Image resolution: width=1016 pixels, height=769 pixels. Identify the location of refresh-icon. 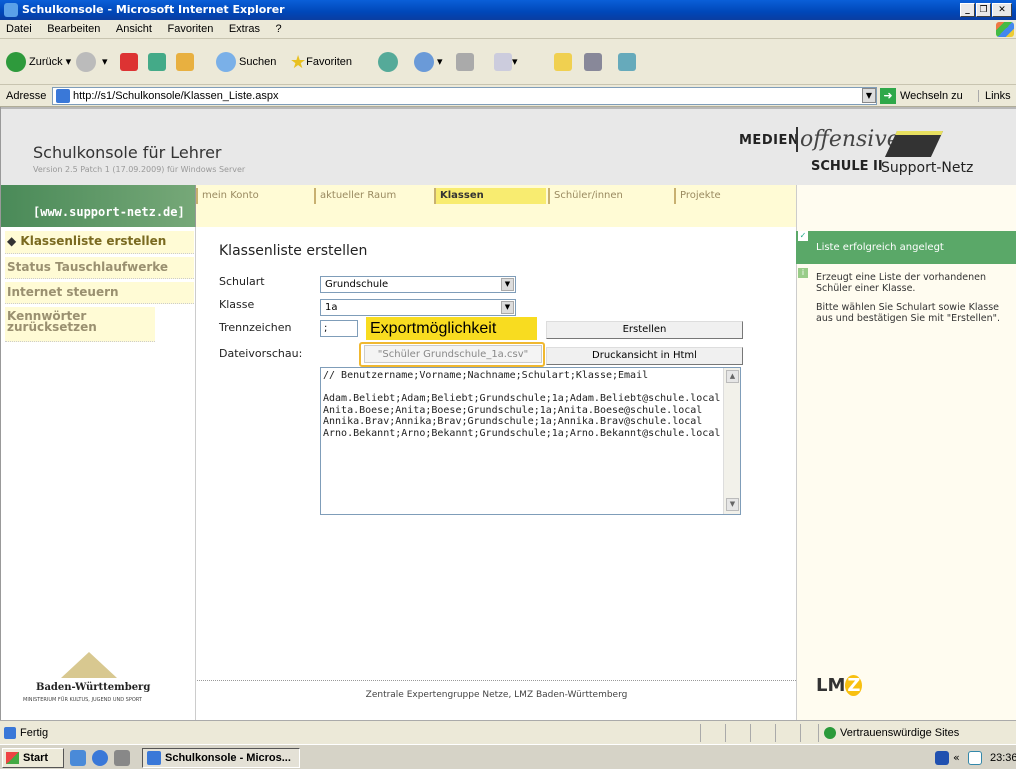
(157, 62).